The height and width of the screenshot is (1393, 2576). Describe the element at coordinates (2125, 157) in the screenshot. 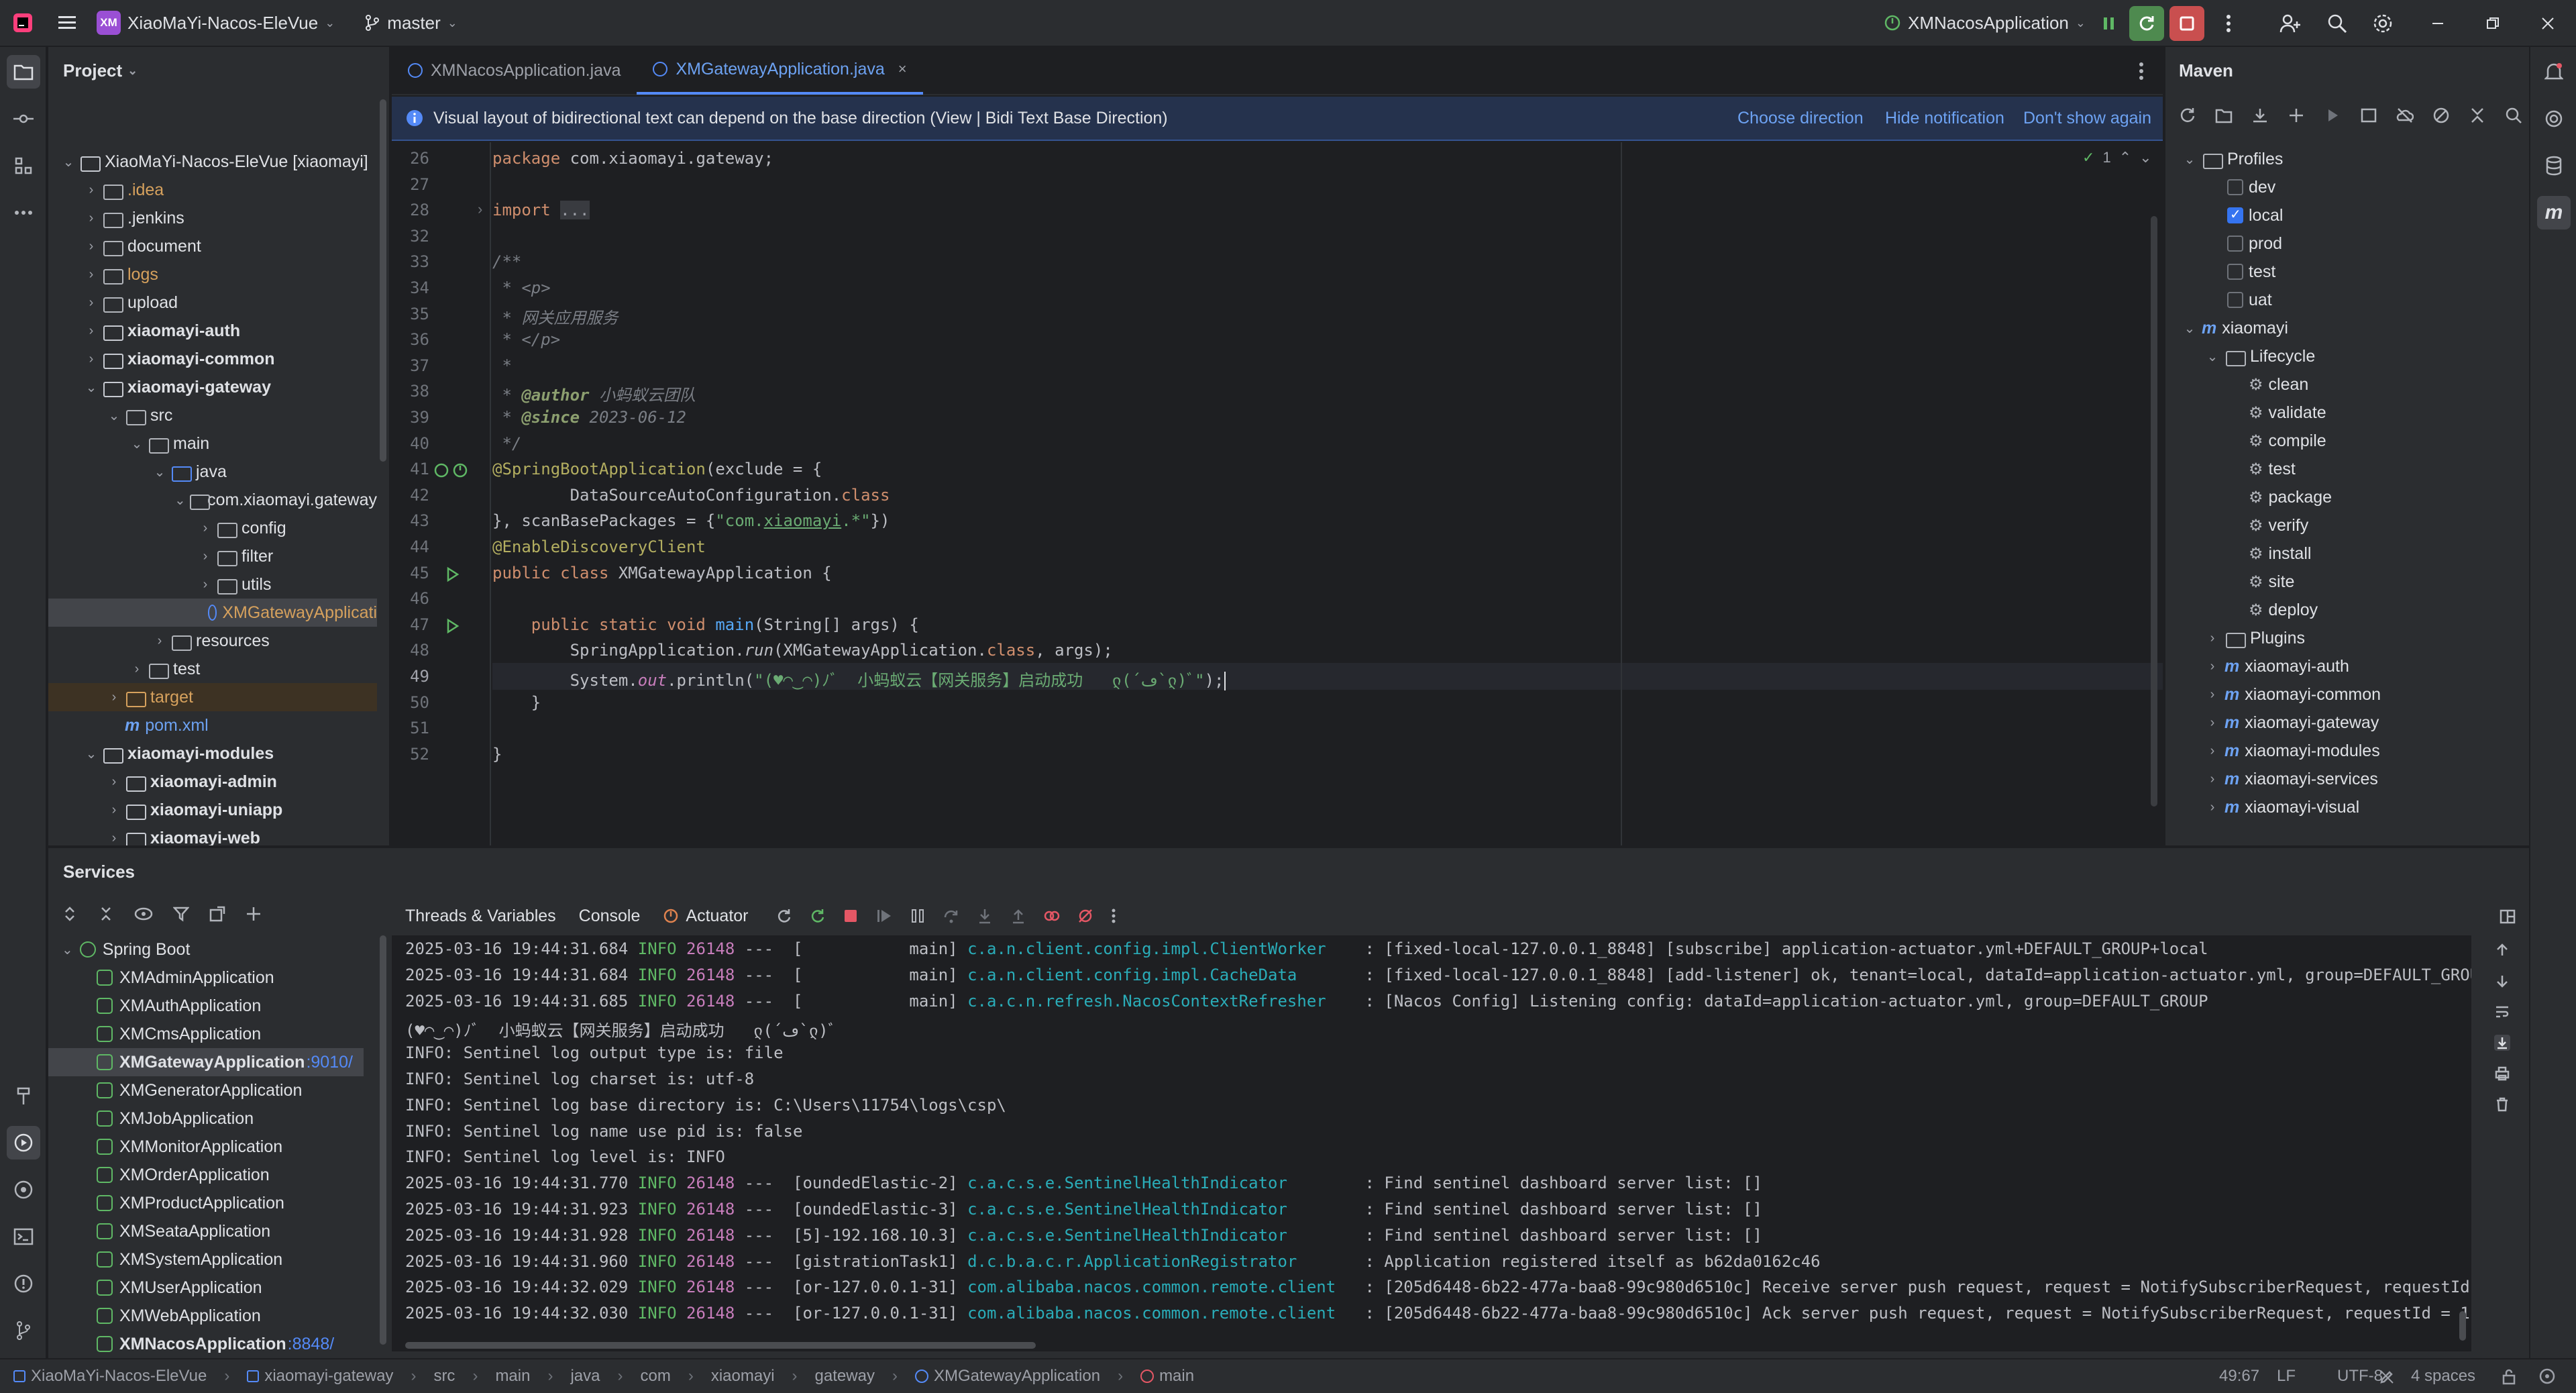

I see `chevron-up-icon: ⌃` at that location.